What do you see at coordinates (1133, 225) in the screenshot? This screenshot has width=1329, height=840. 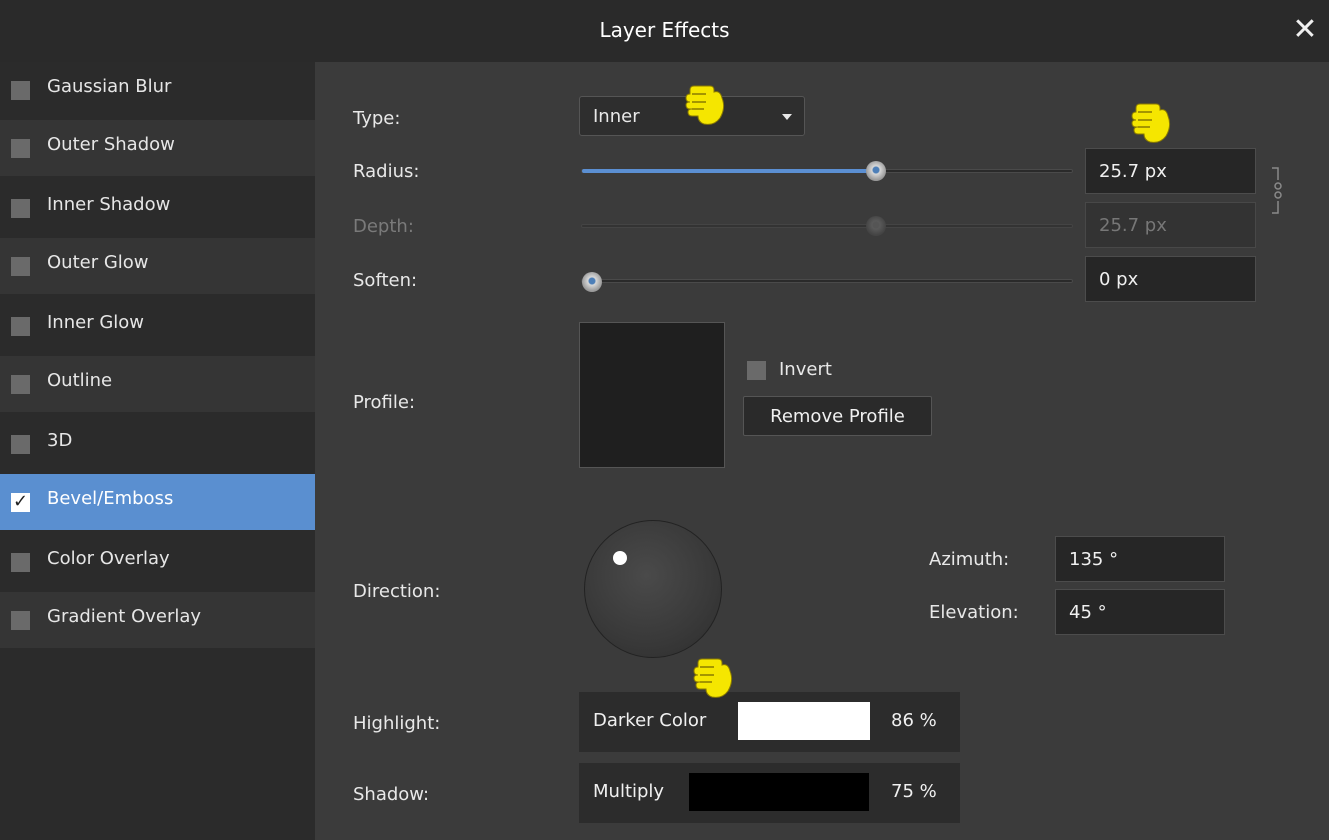 I see `depth-value: 25.7 px` at bounding box center [1133, 225].